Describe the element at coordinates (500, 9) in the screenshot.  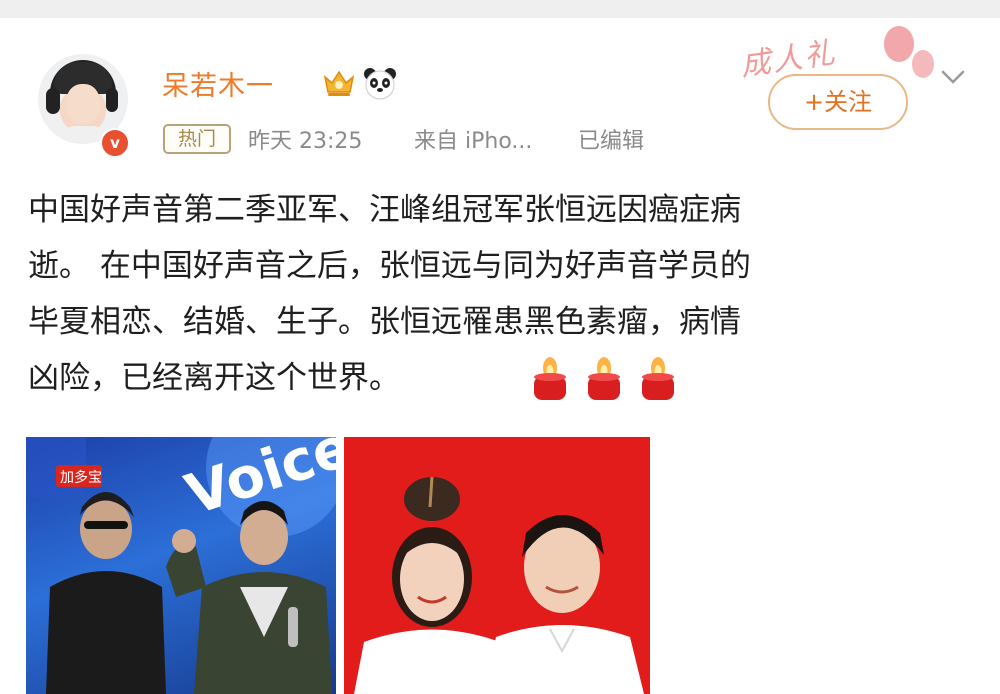
I see `top-strip` at that location.